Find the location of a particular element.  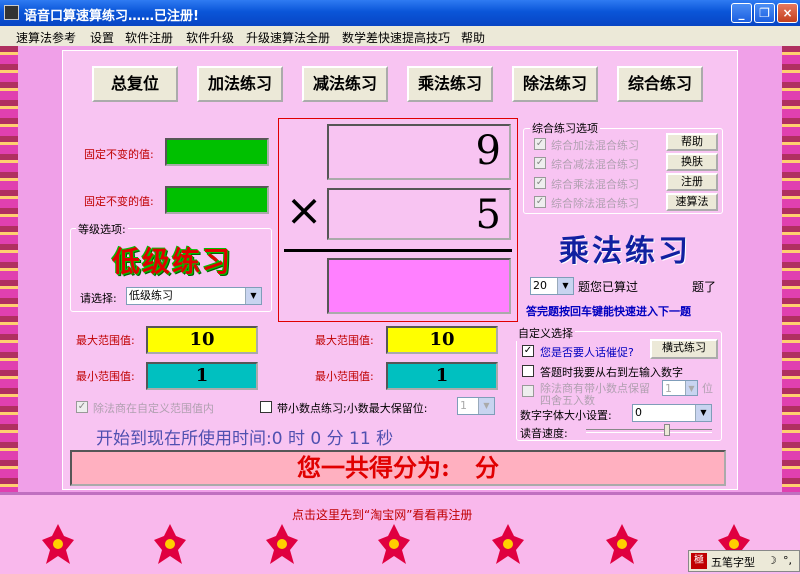

menu-bar: 速算法参考 设置 软件注册 软件升级 升级速算法全册 数学差快速提高技巧 帮助 is located at coordinates (400, 36).